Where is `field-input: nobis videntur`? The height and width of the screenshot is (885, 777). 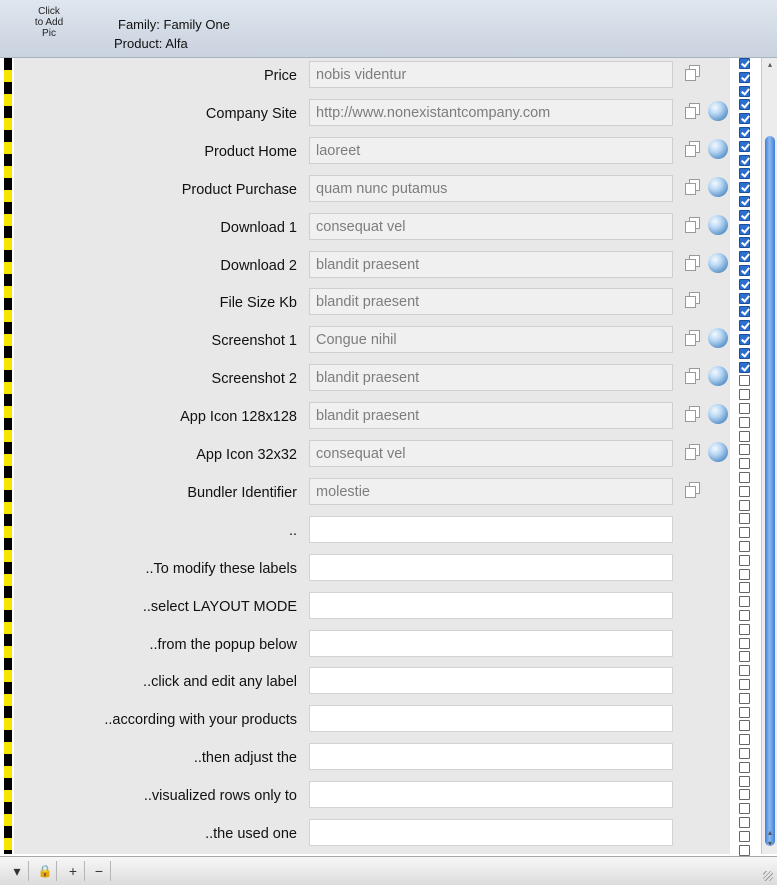
field-input: nobis videntur is located at coordinates (491, 74).